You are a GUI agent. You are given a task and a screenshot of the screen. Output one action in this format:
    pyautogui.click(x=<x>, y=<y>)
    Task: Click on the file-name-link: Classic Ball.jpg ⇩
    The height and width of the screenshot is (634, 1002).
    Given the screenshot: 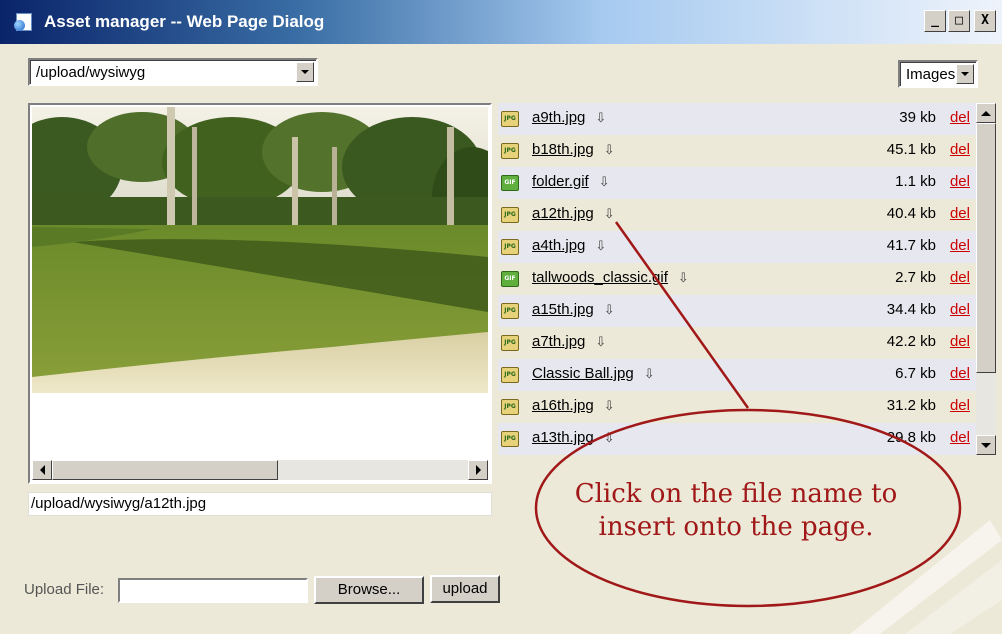 What is the action you would take?
    pyautogui.click(x=593, y=373)
    